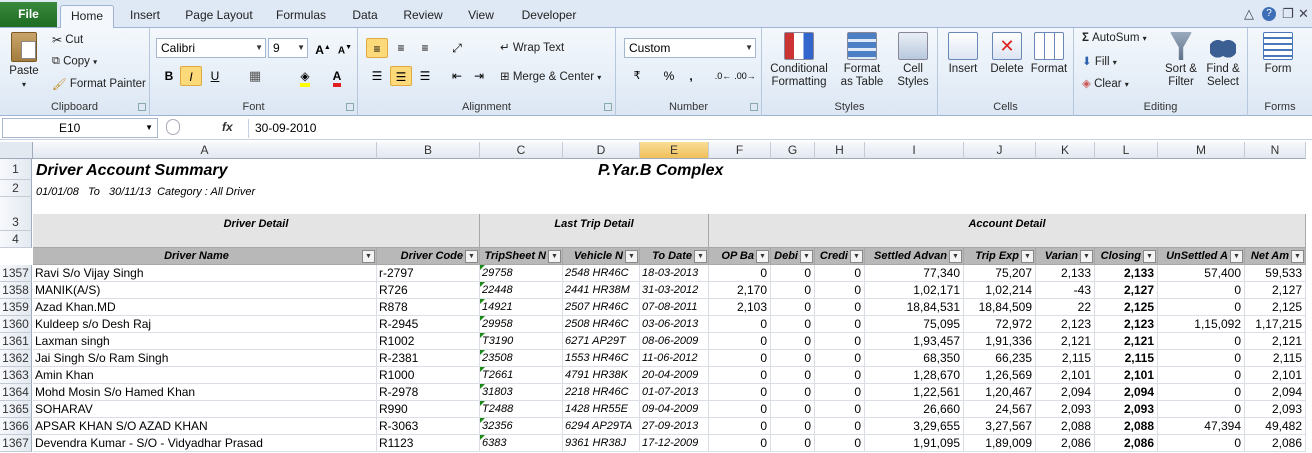  I want to click on close-window-icon: ✕, so click(1303, 14).